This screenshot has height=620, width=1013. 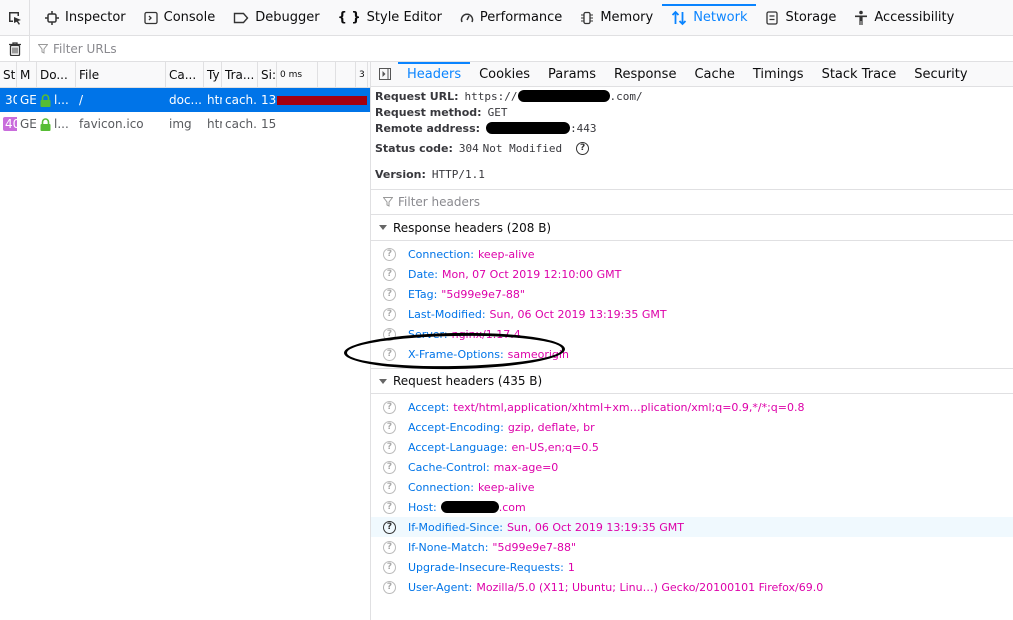 I want to click on column-type: Ty, so click(x=213, y=74).